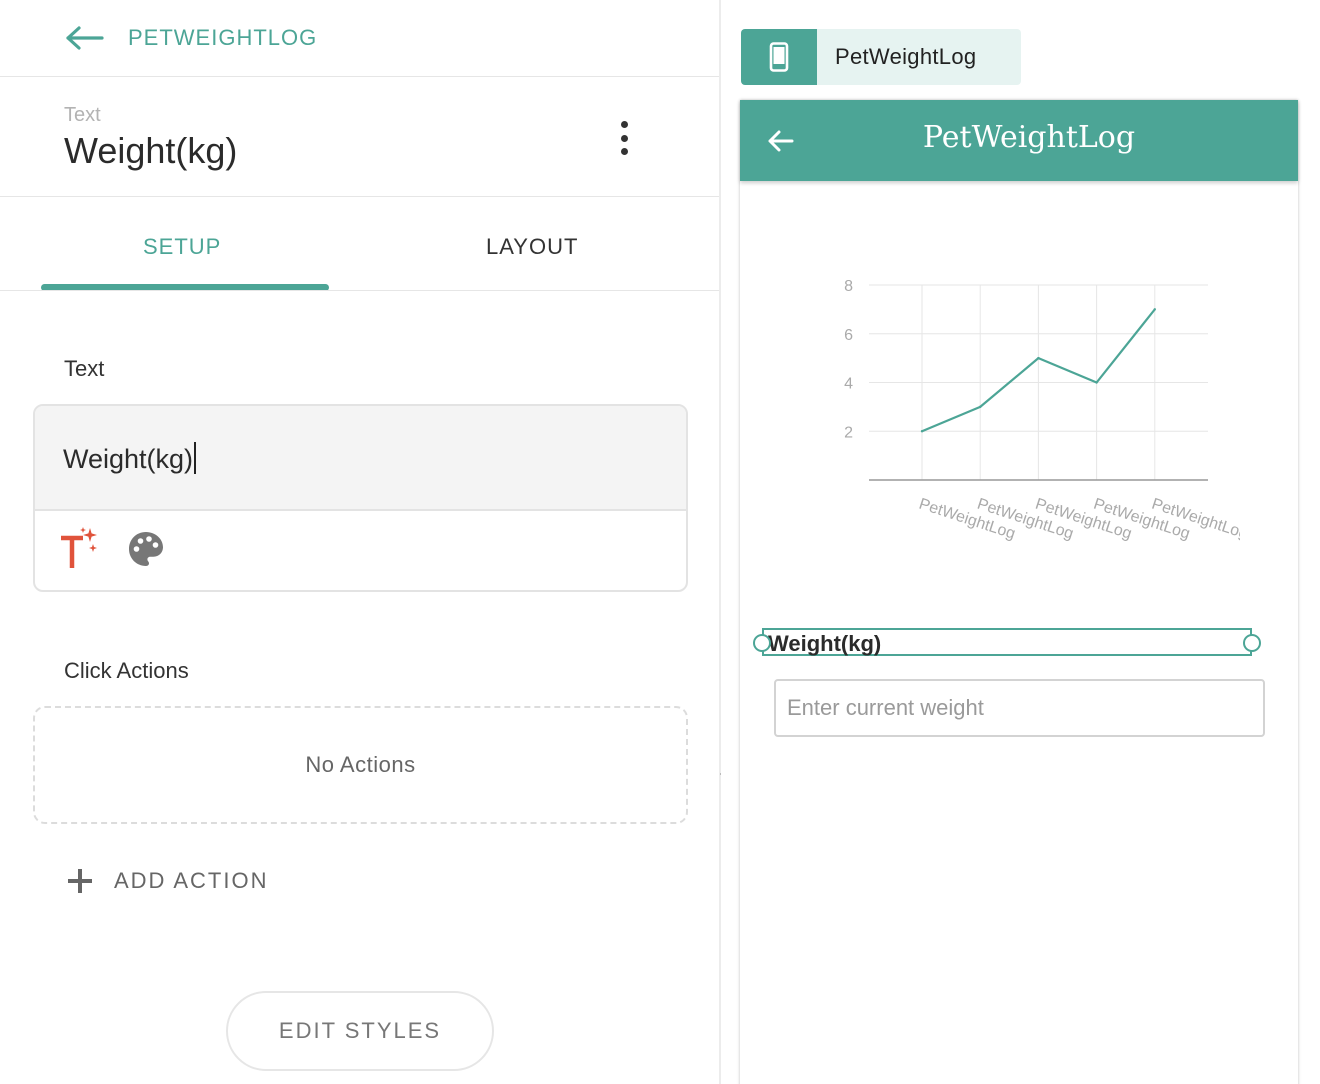  I want to click on resize-handle-left, so click(762, 643).